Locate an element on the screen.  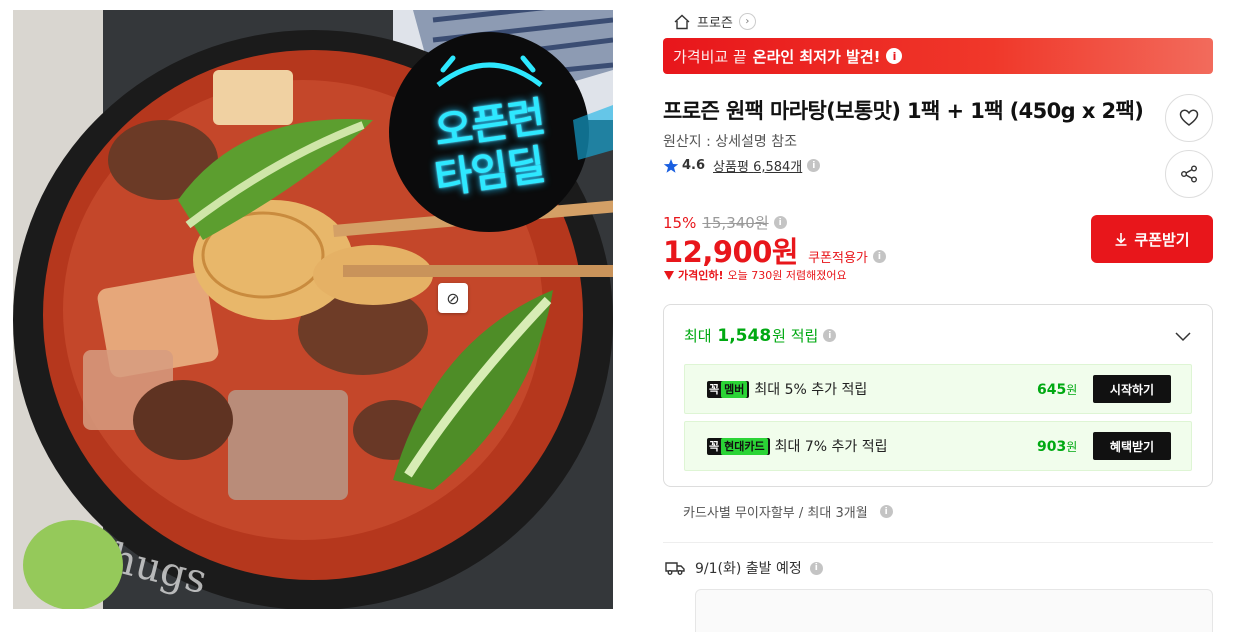
coupon-applied-label: 쿠폰적용가 i is located at coordinates (847, 256).